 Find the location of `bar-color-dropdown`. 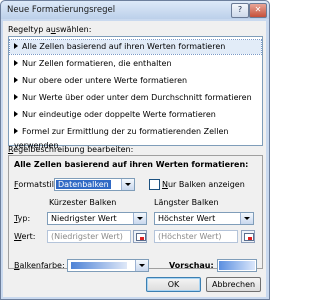

bar-color-dropdown is located at coordinates (108, 265).